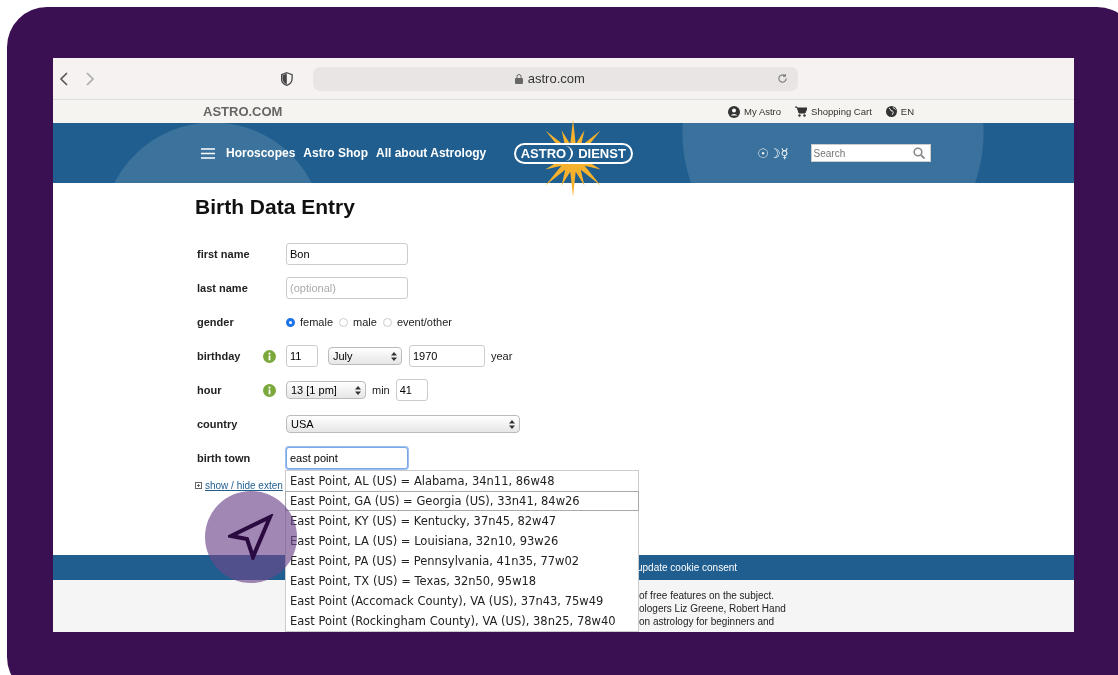  What do you see at coordinates (365, 322) in the screenshot?
I see `radio-label: male` at bounding box center [365, 322].